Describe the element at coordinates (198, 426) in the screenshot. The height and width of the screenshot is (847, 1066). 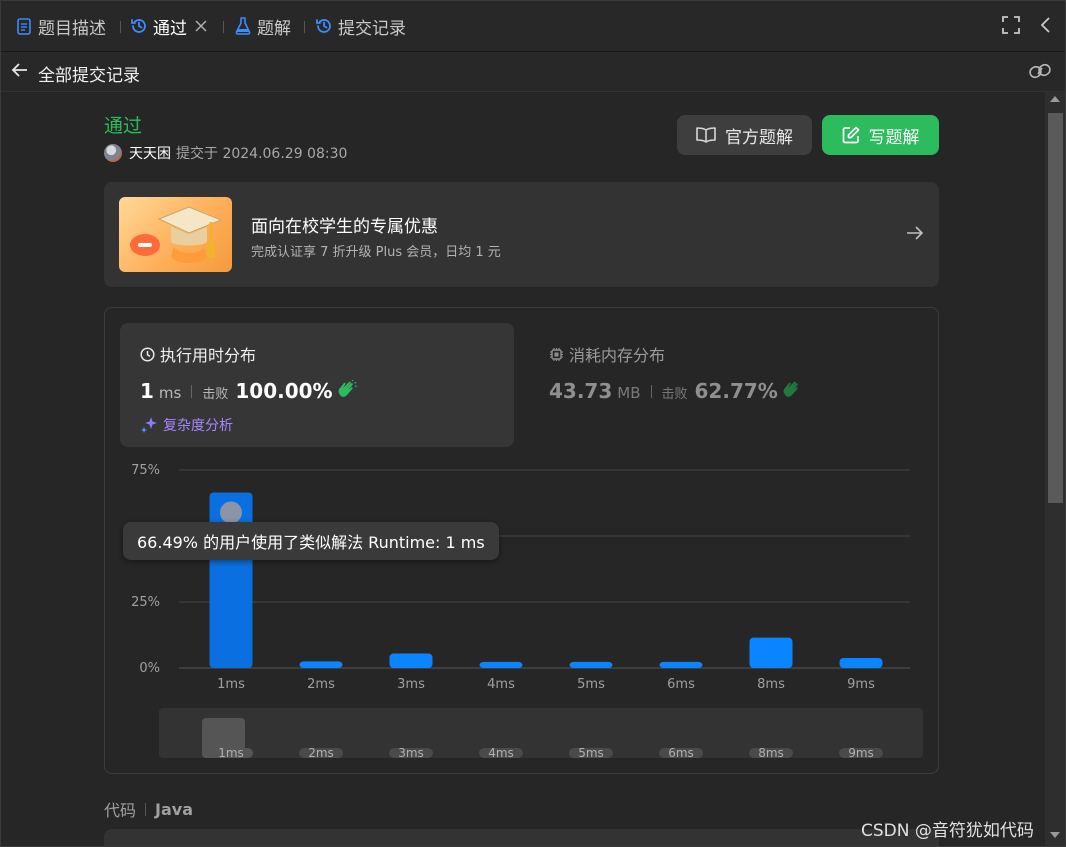
I see `complexity-label: 复杂度分析` at that location.